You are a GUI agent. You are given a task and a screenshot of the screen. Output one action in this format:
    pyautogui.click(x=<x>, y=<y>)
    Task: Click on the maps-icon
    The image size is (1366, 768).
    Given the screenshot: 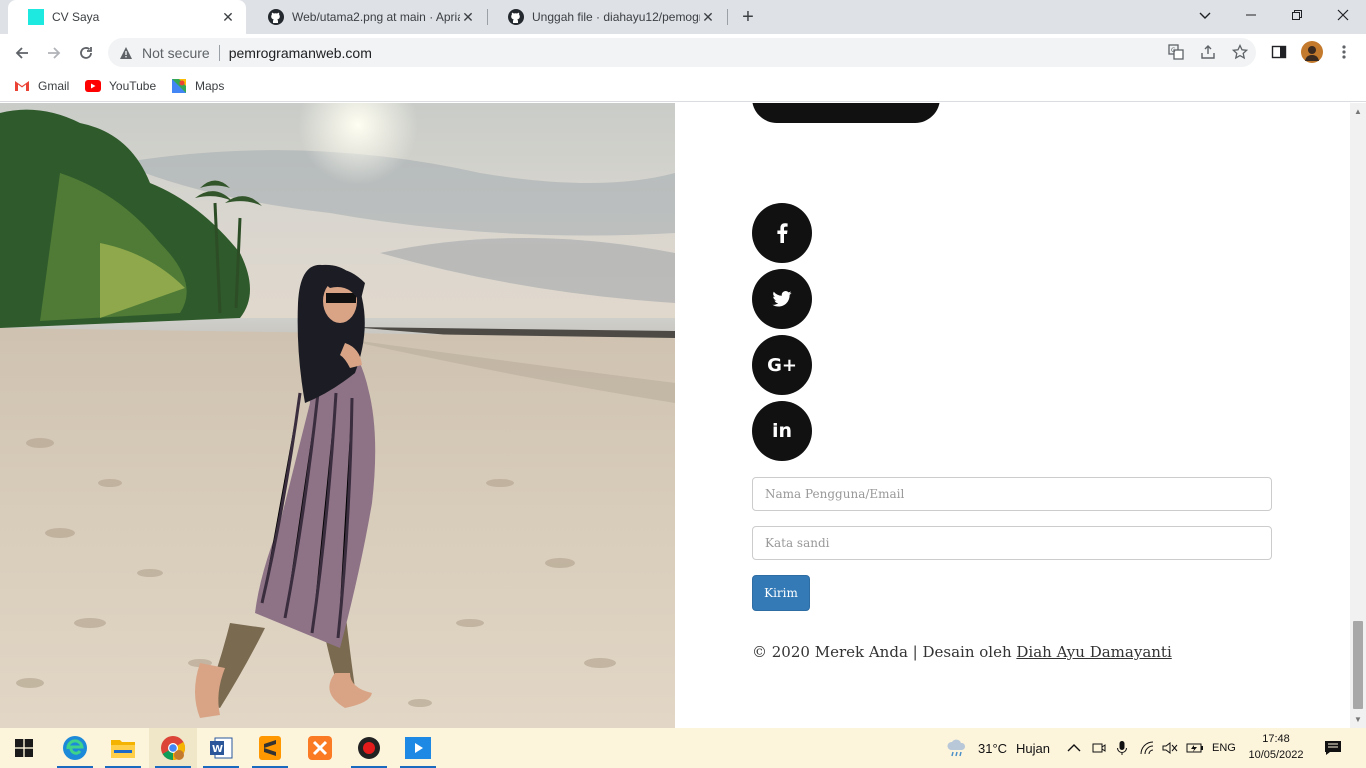 What is the action you would take?
    pyautogui.click(x=179, y=86)
    